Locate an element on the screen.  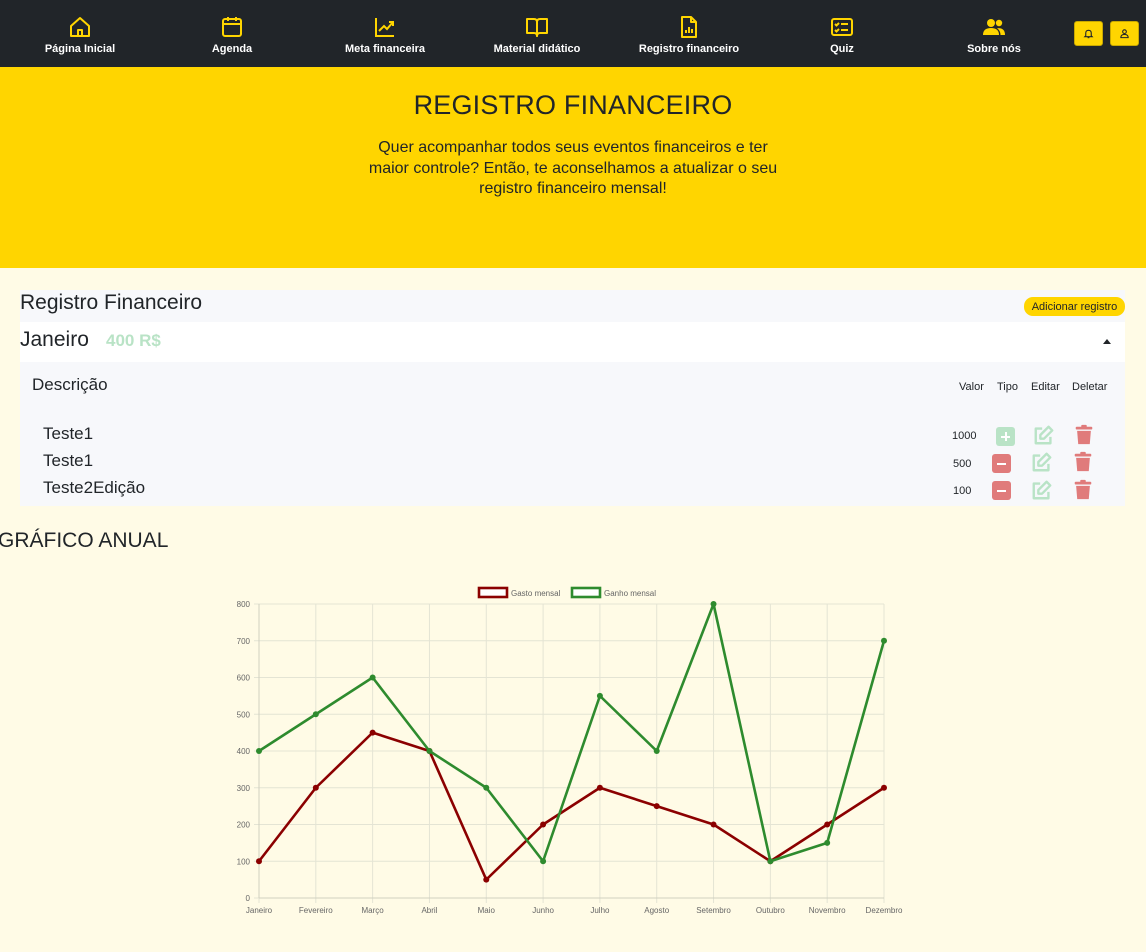
profile-button is located at coordinates (1124, 33).